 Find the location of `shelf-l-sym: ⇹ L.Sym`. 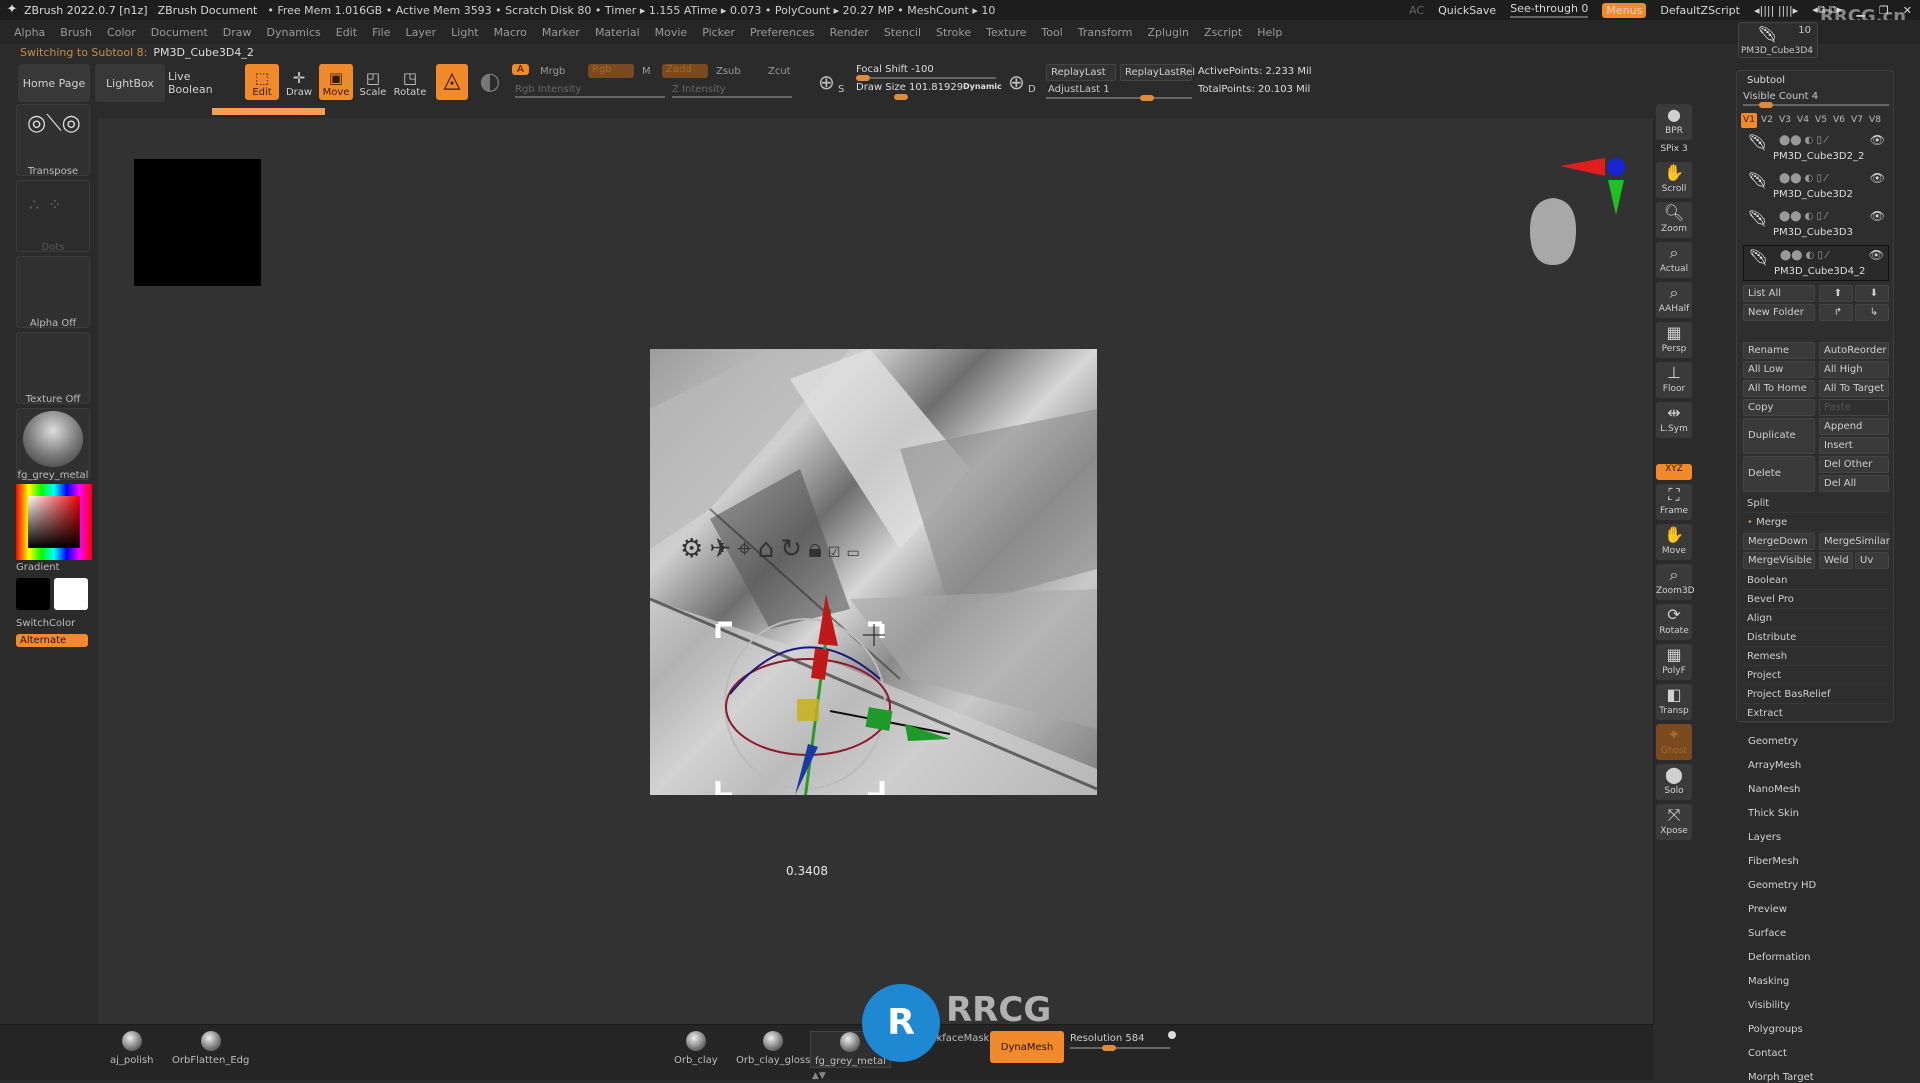

shelf-l-sym: ⇹ L.Sym is located at coordinates (1674, 420).